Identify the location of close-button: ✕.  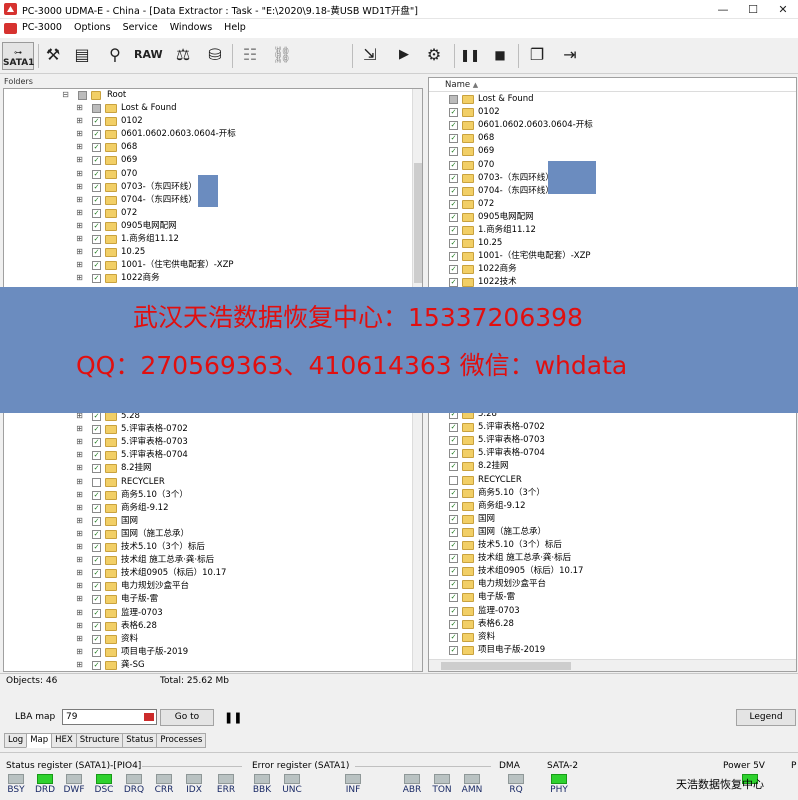
(783, 9).